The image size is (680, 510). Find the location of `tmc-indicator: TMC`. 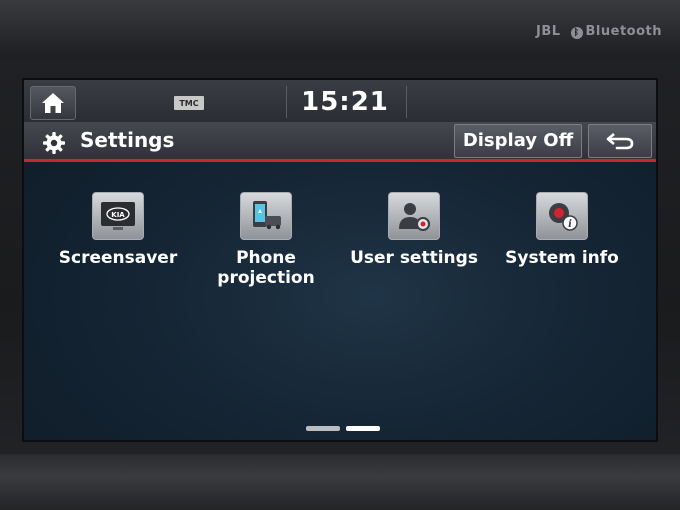

tmc-indicator: TMC is located at coordinates (189, 103).